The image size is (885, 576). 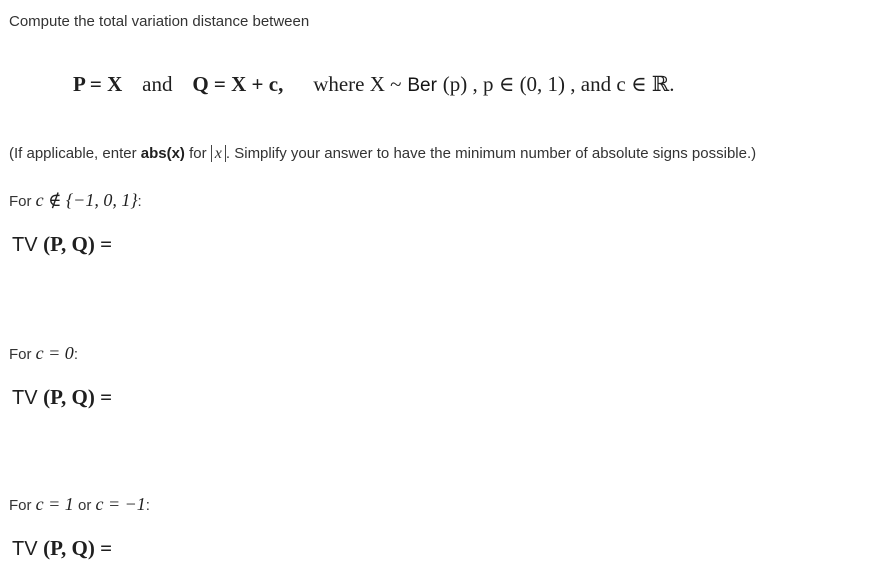 What do you see at coordinates (54, 504) in the screenshot?
I see `case-label-math: c = 1` at bounding box center [54, 504].